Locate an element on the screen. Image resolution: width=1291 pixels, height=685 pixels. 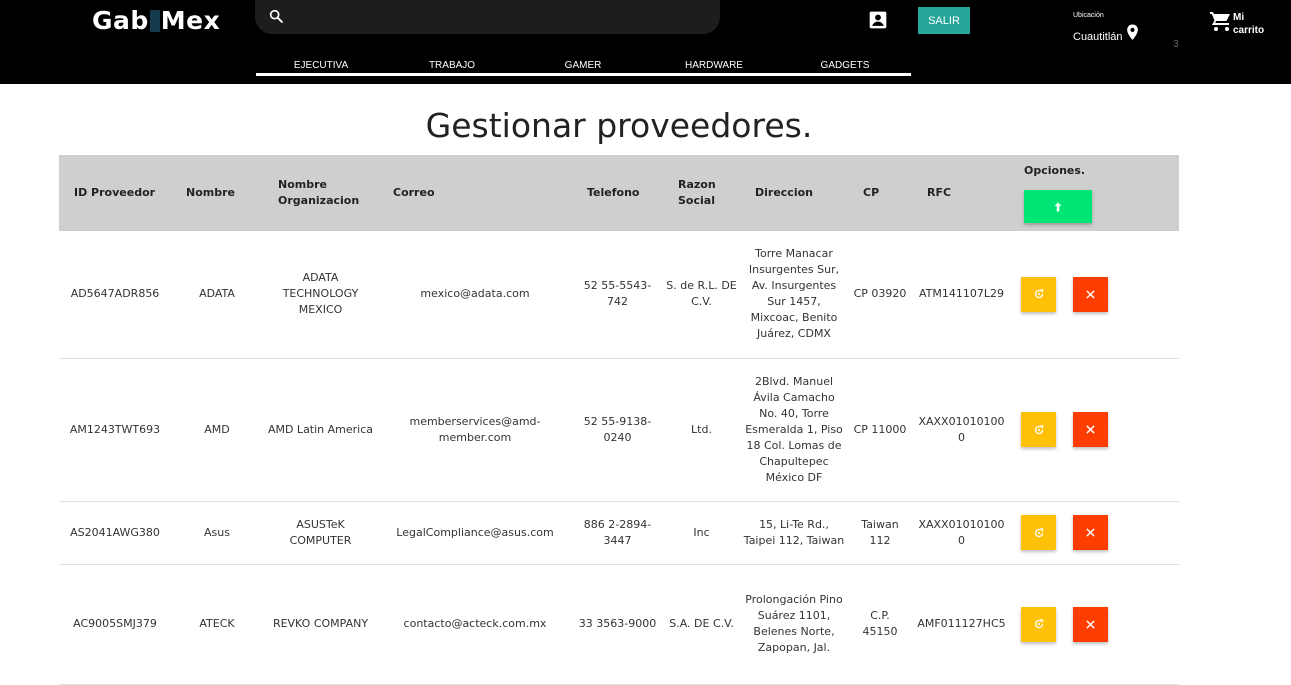
column-header: Correo is located at coordinates (475, 193).